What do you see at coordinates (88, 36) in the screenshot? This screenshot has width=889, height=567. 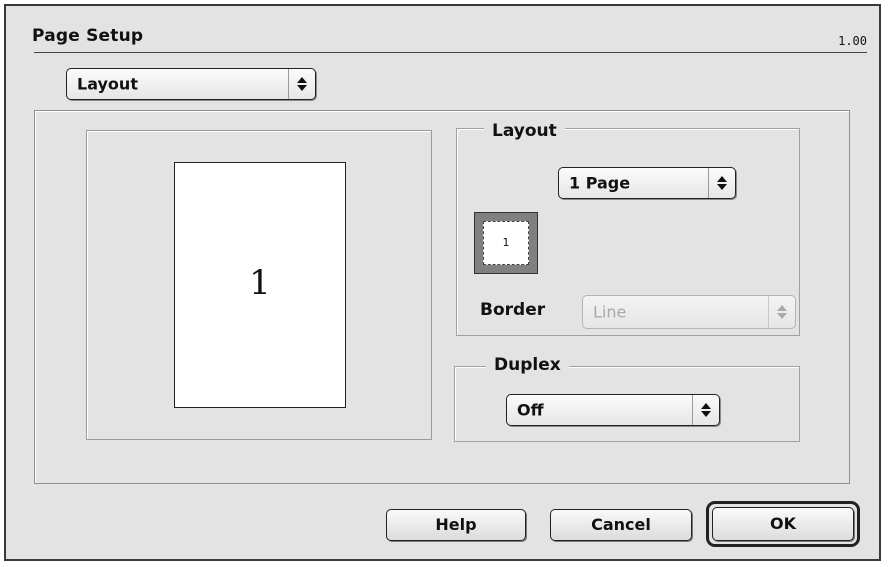 I see `dialog-title: Page Setup` at bounding box center [88, 36].